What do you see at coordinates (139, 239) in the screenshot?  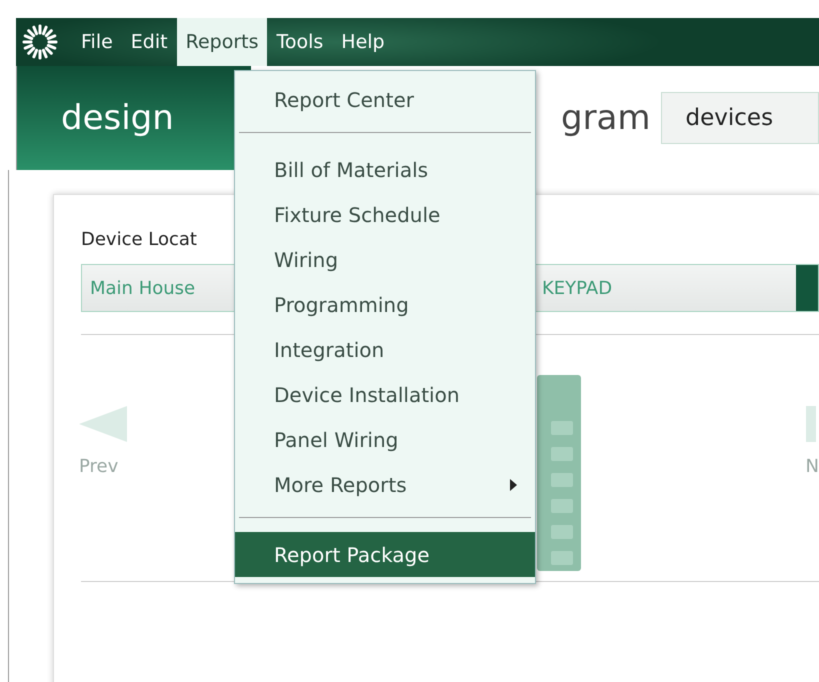 I see `device-location-label: Device Locat` at bounding box center [139, 239].